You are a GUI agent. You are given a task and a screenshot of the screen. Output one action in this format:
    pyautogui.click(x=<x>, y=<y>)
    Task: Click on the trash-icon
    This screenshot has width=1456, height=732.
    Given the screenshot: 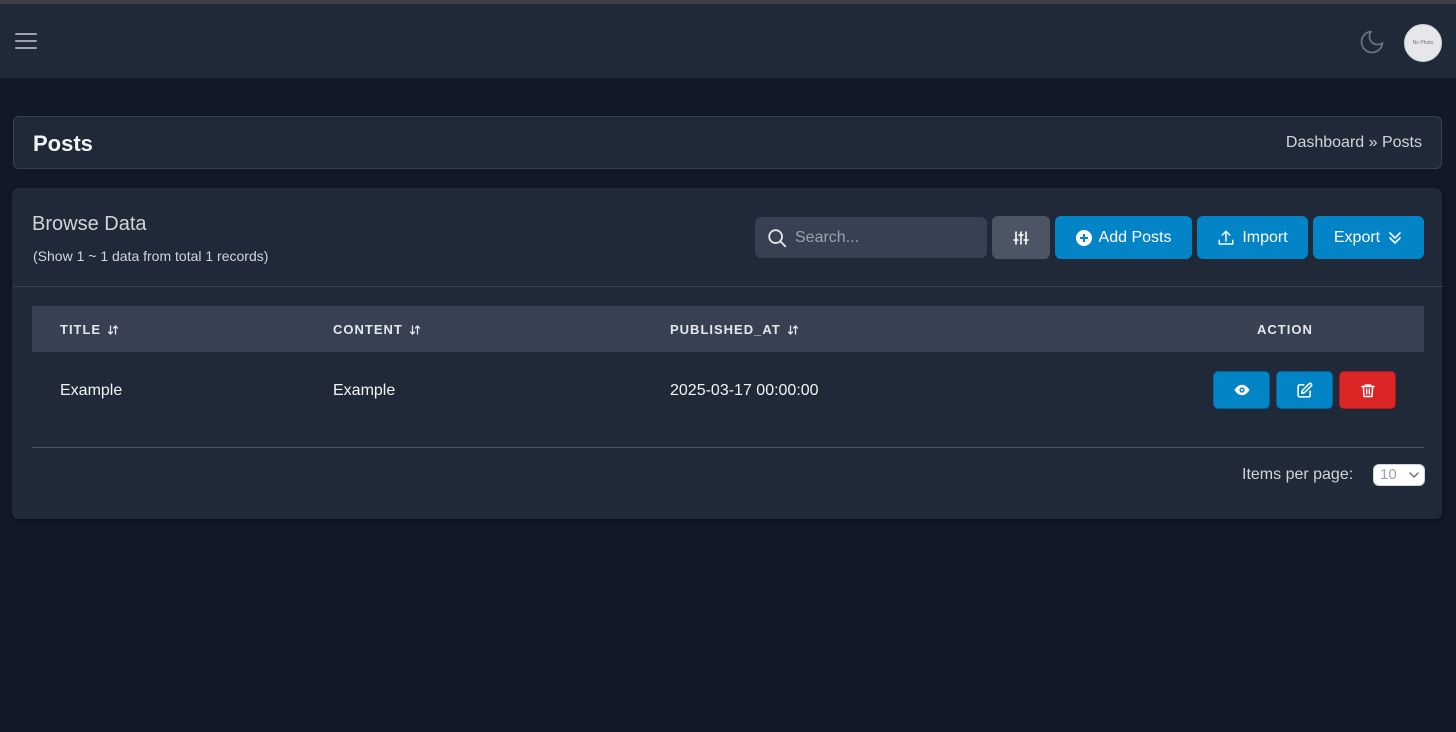 What is the action you would take?
    pyautogui.click(x=1367, y=390)
    